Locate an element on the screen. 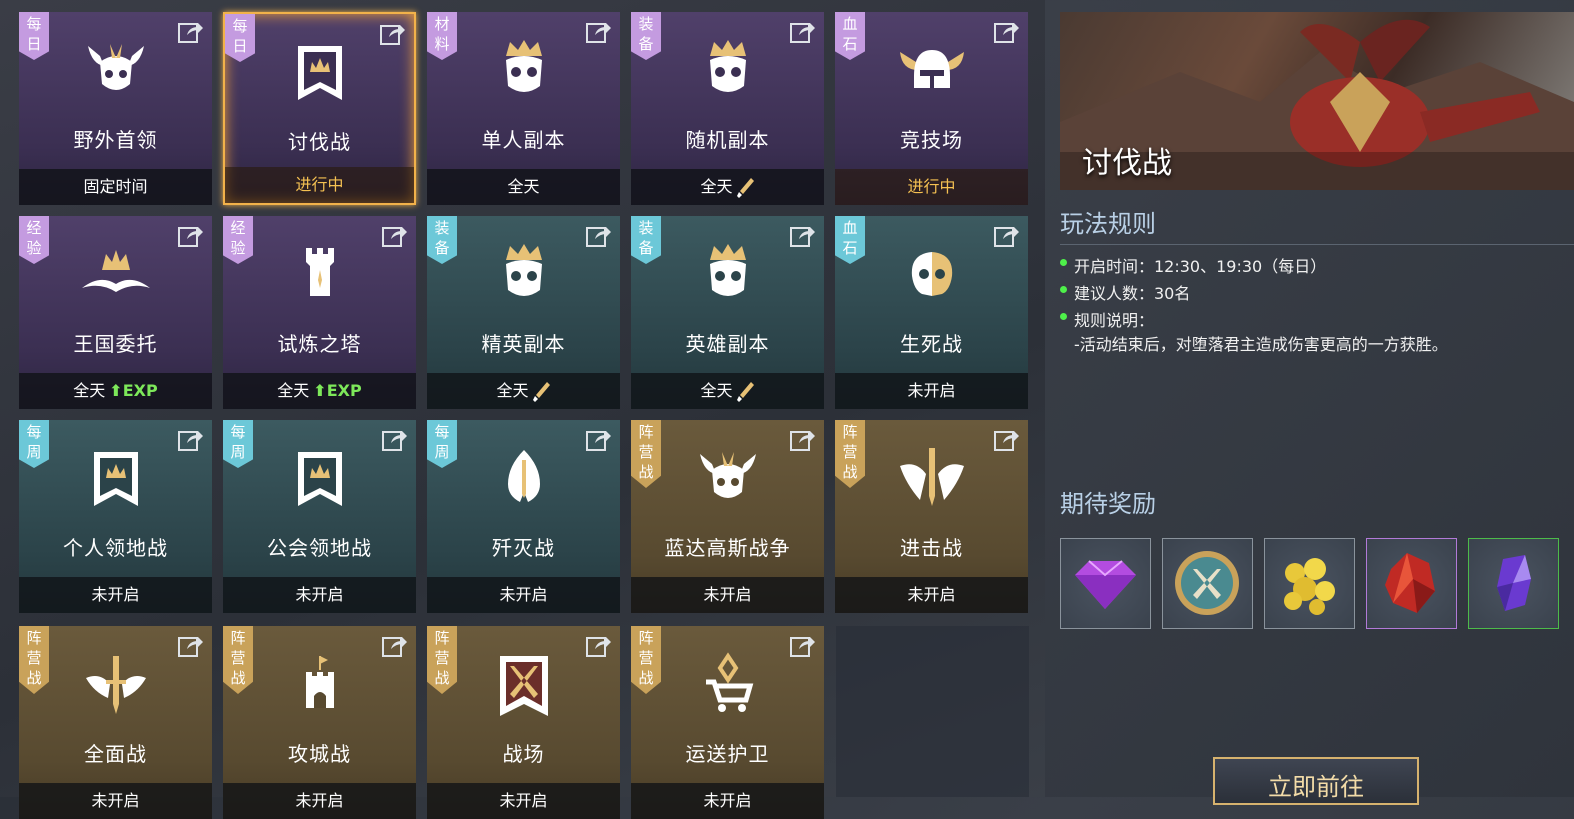 The width and height of the screenshot is (1574, 819). activity-name: 随机副本 is located at coordinates (727, 140).